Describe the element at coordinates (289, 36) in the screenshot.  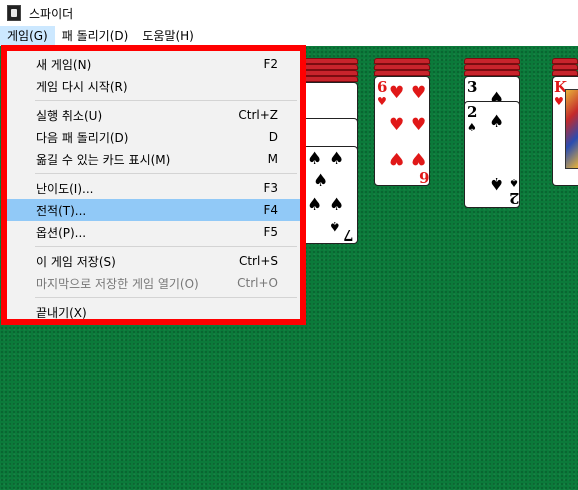
I see `menu-bar: 게임(G) 패 돌리기(D) 도움말(H)` at that location.